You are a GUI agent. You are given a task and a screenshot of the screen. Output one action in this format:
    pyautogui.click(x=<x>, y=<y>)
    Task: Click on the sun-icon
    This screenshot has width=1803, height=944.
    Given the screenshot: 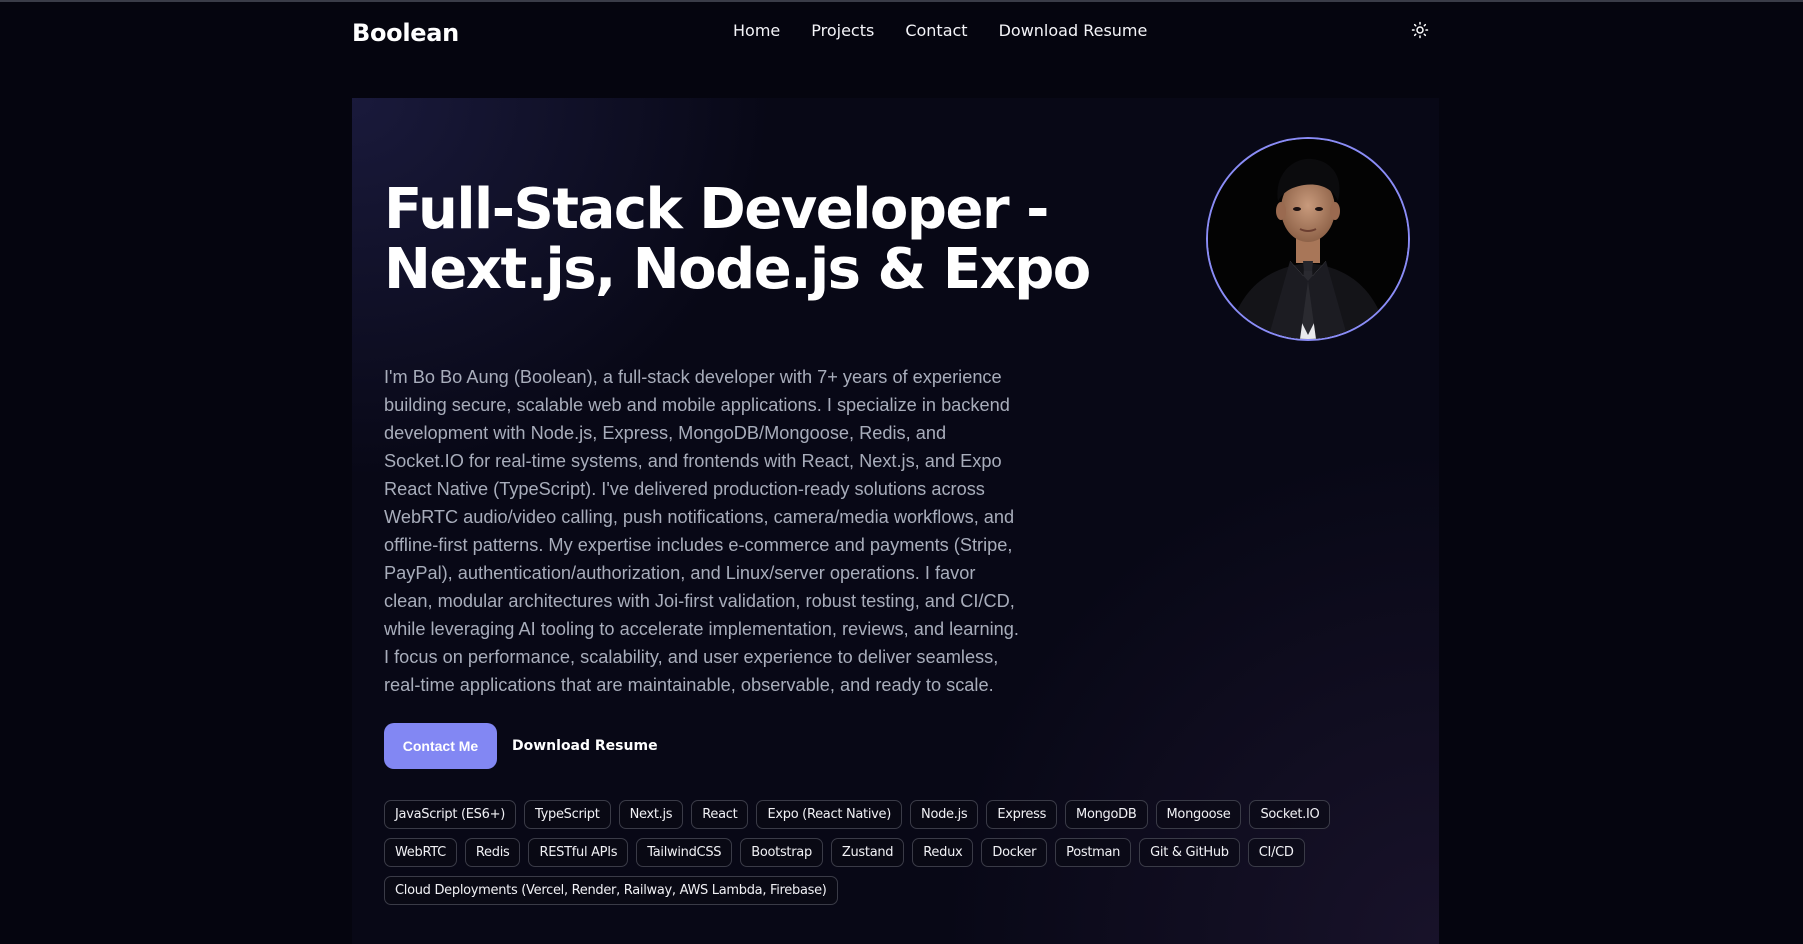 What is the action you would take?
    pyautogui.click(x=1420, y=30)
    